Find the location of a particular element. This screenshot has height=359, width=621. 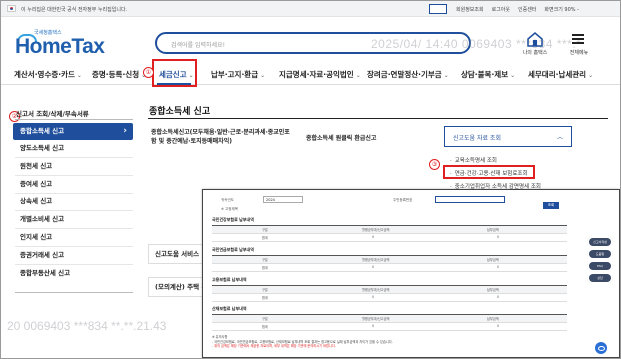

sidebar-item-property: 종합부동산세 신고 is located at coordinates (73, 273).